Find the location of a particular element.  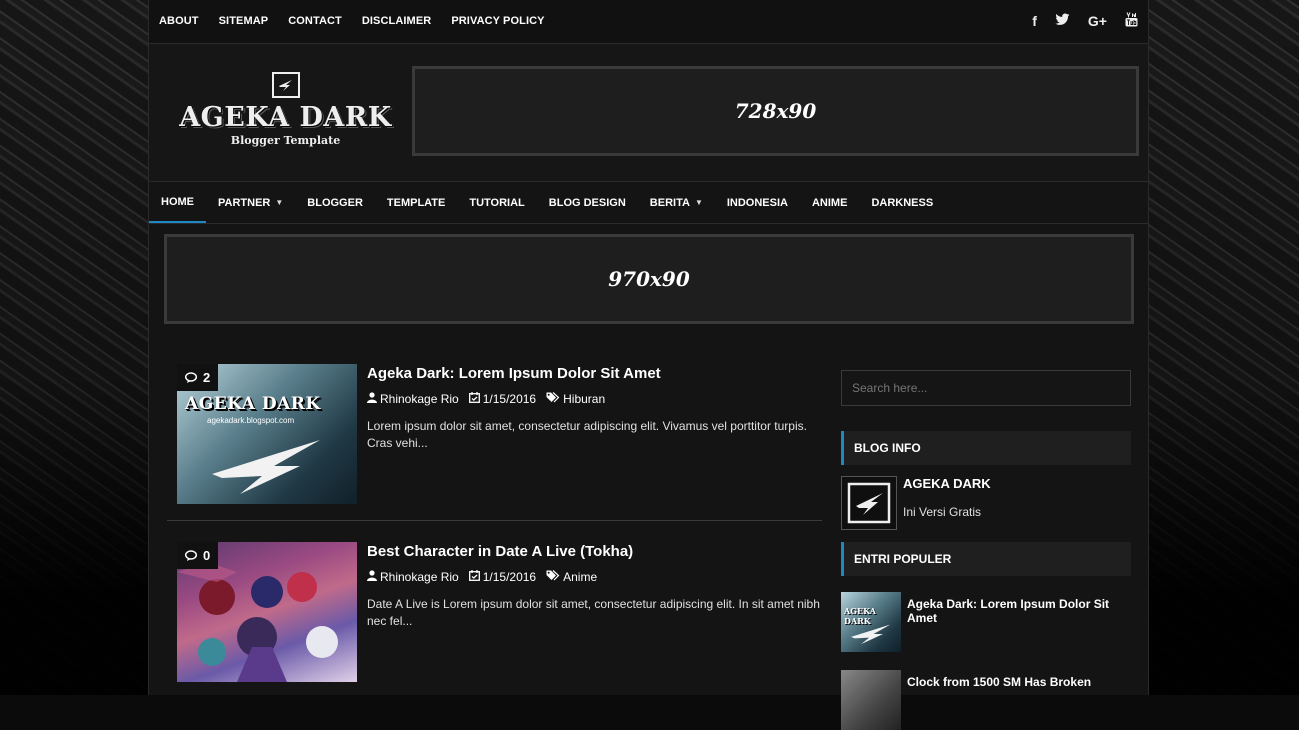

logo-title: AGEKA DARK is located at coordinates (285, 117).